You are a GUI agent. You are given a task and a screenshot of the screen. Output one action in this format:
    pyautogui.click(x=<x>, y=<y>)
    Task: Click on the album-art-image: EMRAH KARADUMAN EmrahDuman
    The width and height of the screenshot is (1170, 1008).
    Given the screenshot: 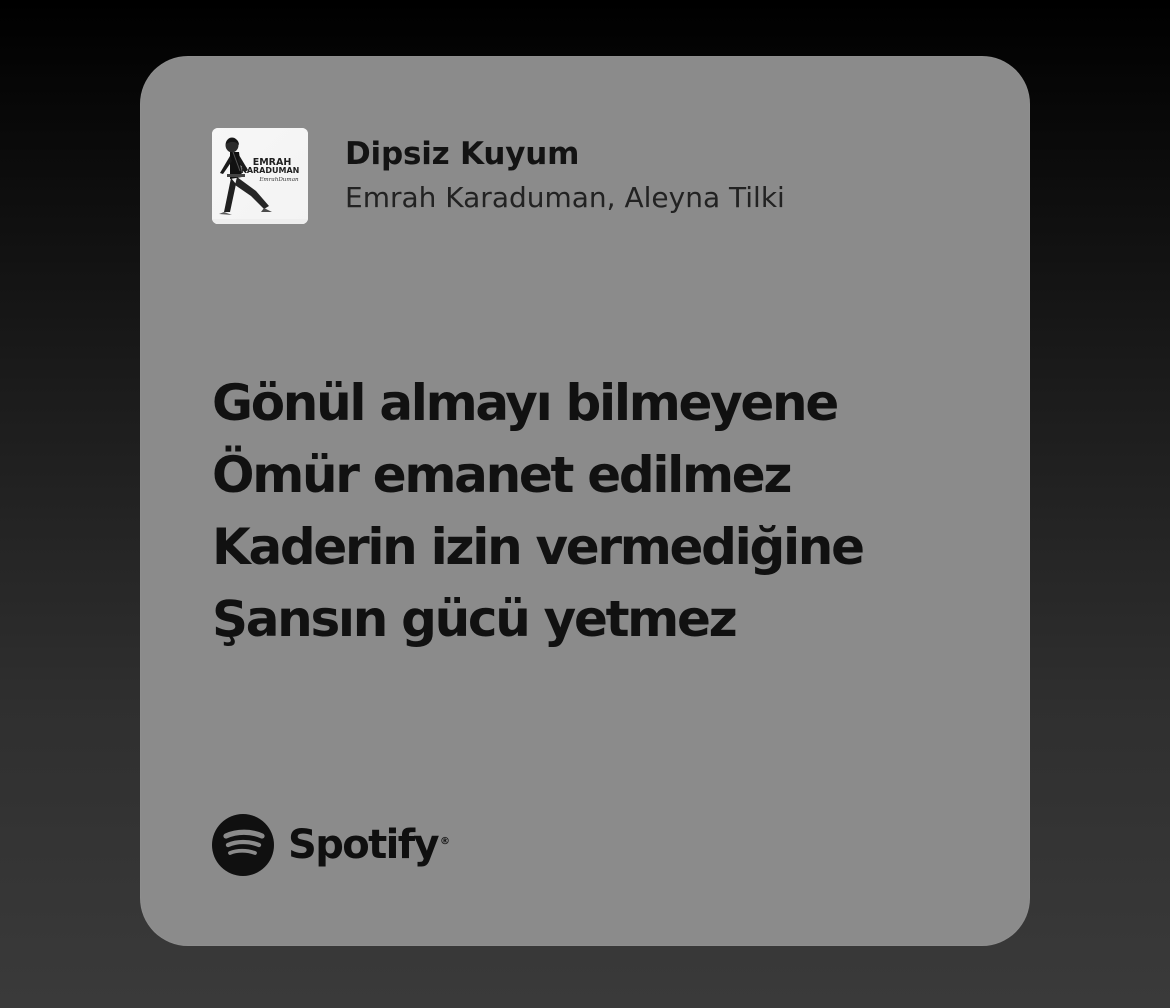 What is the action you would take?
    pyautogui.click(x=260, y=176)
    